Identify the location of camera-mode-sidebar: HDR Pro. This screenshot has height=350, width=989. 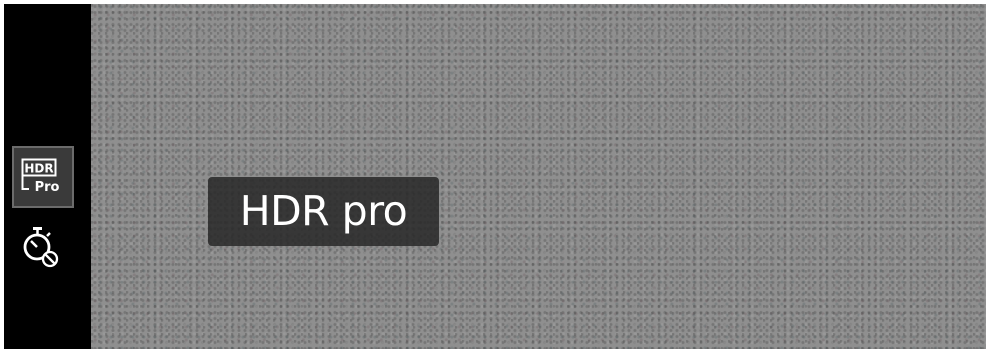
(47, 176).